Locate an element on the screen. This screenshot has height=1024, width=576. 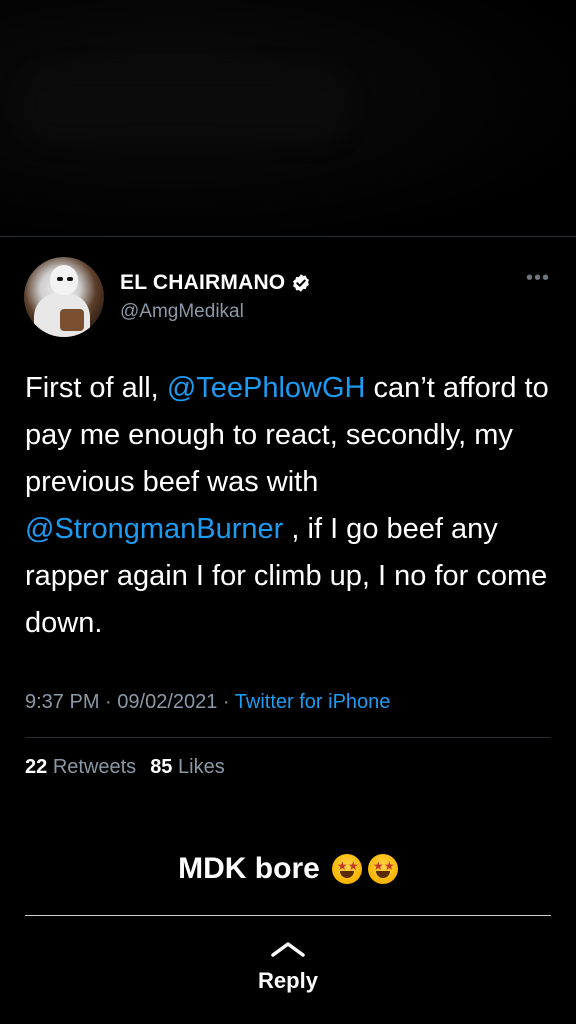
tweet-date: 09/02/2021 is located at coordinates (167, 702).